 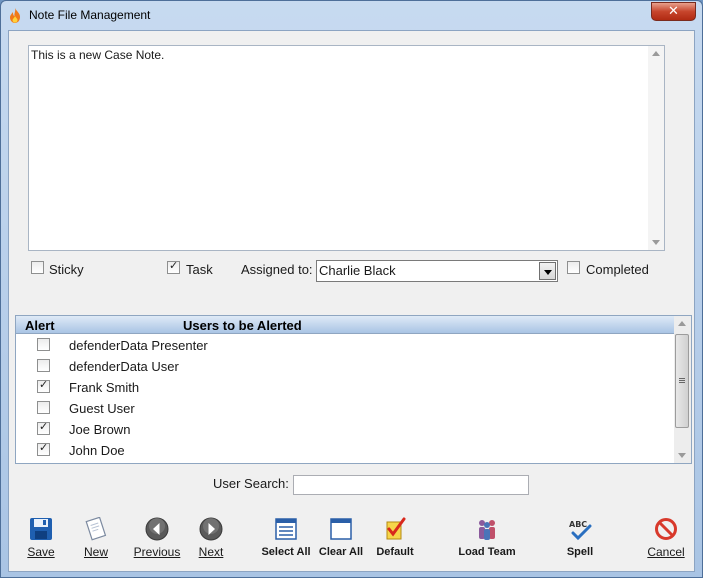 What do you see at coordinates (97, 450) in the screenshot?
I see `alert-user-name: John Doe` at bounding box center [97, 450].